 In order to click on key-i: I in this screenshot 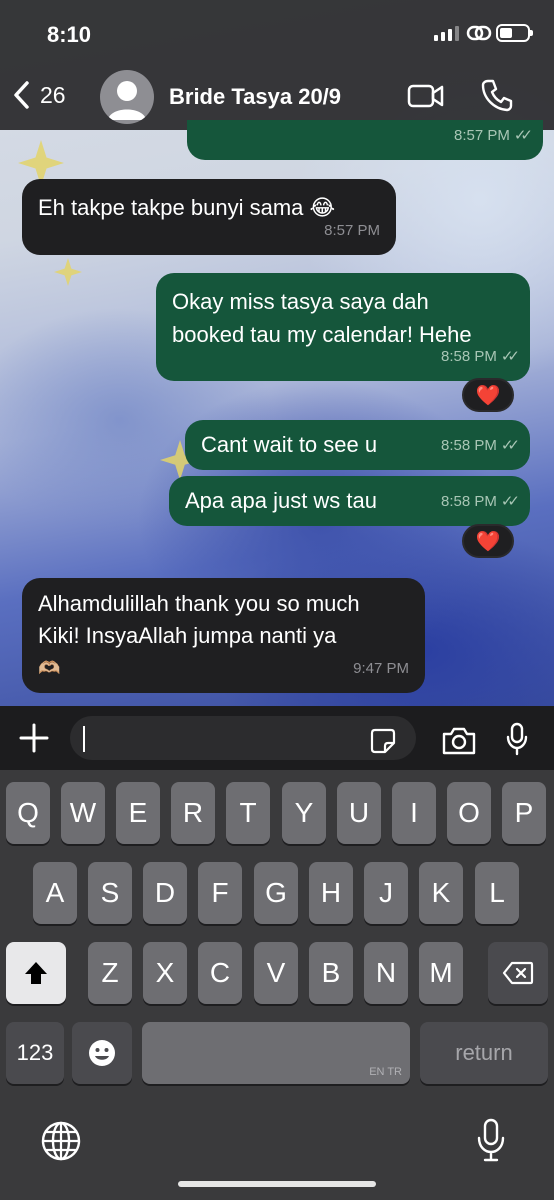, I will do `click(414, 813)`.